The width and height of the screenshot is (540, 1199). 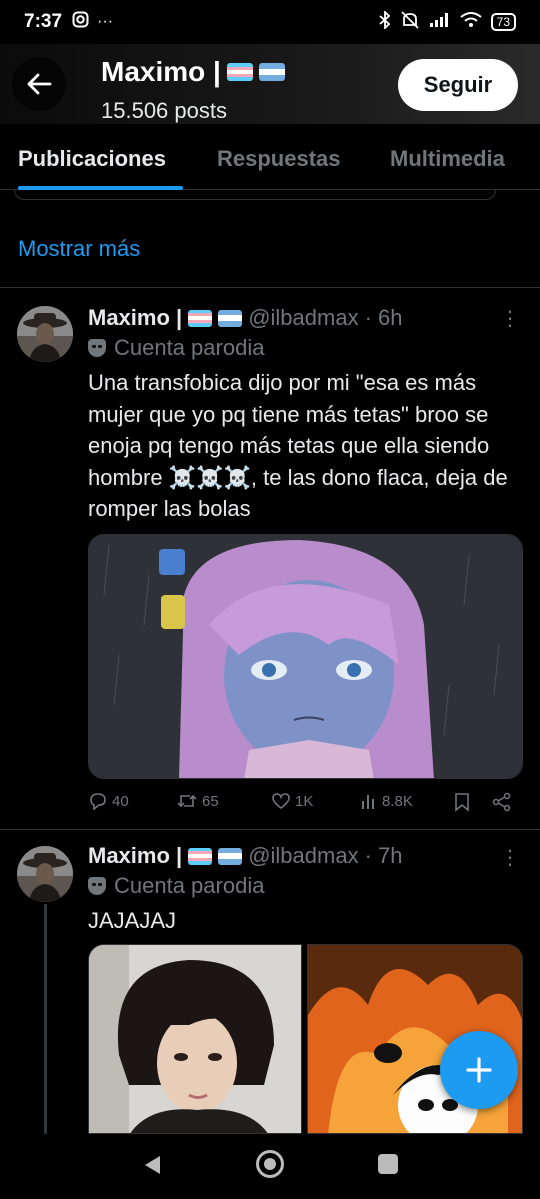 What do you see at coordinates (45, 1019) in the screenshot?
I see `thread-line` at bounding box center [45, 1019].